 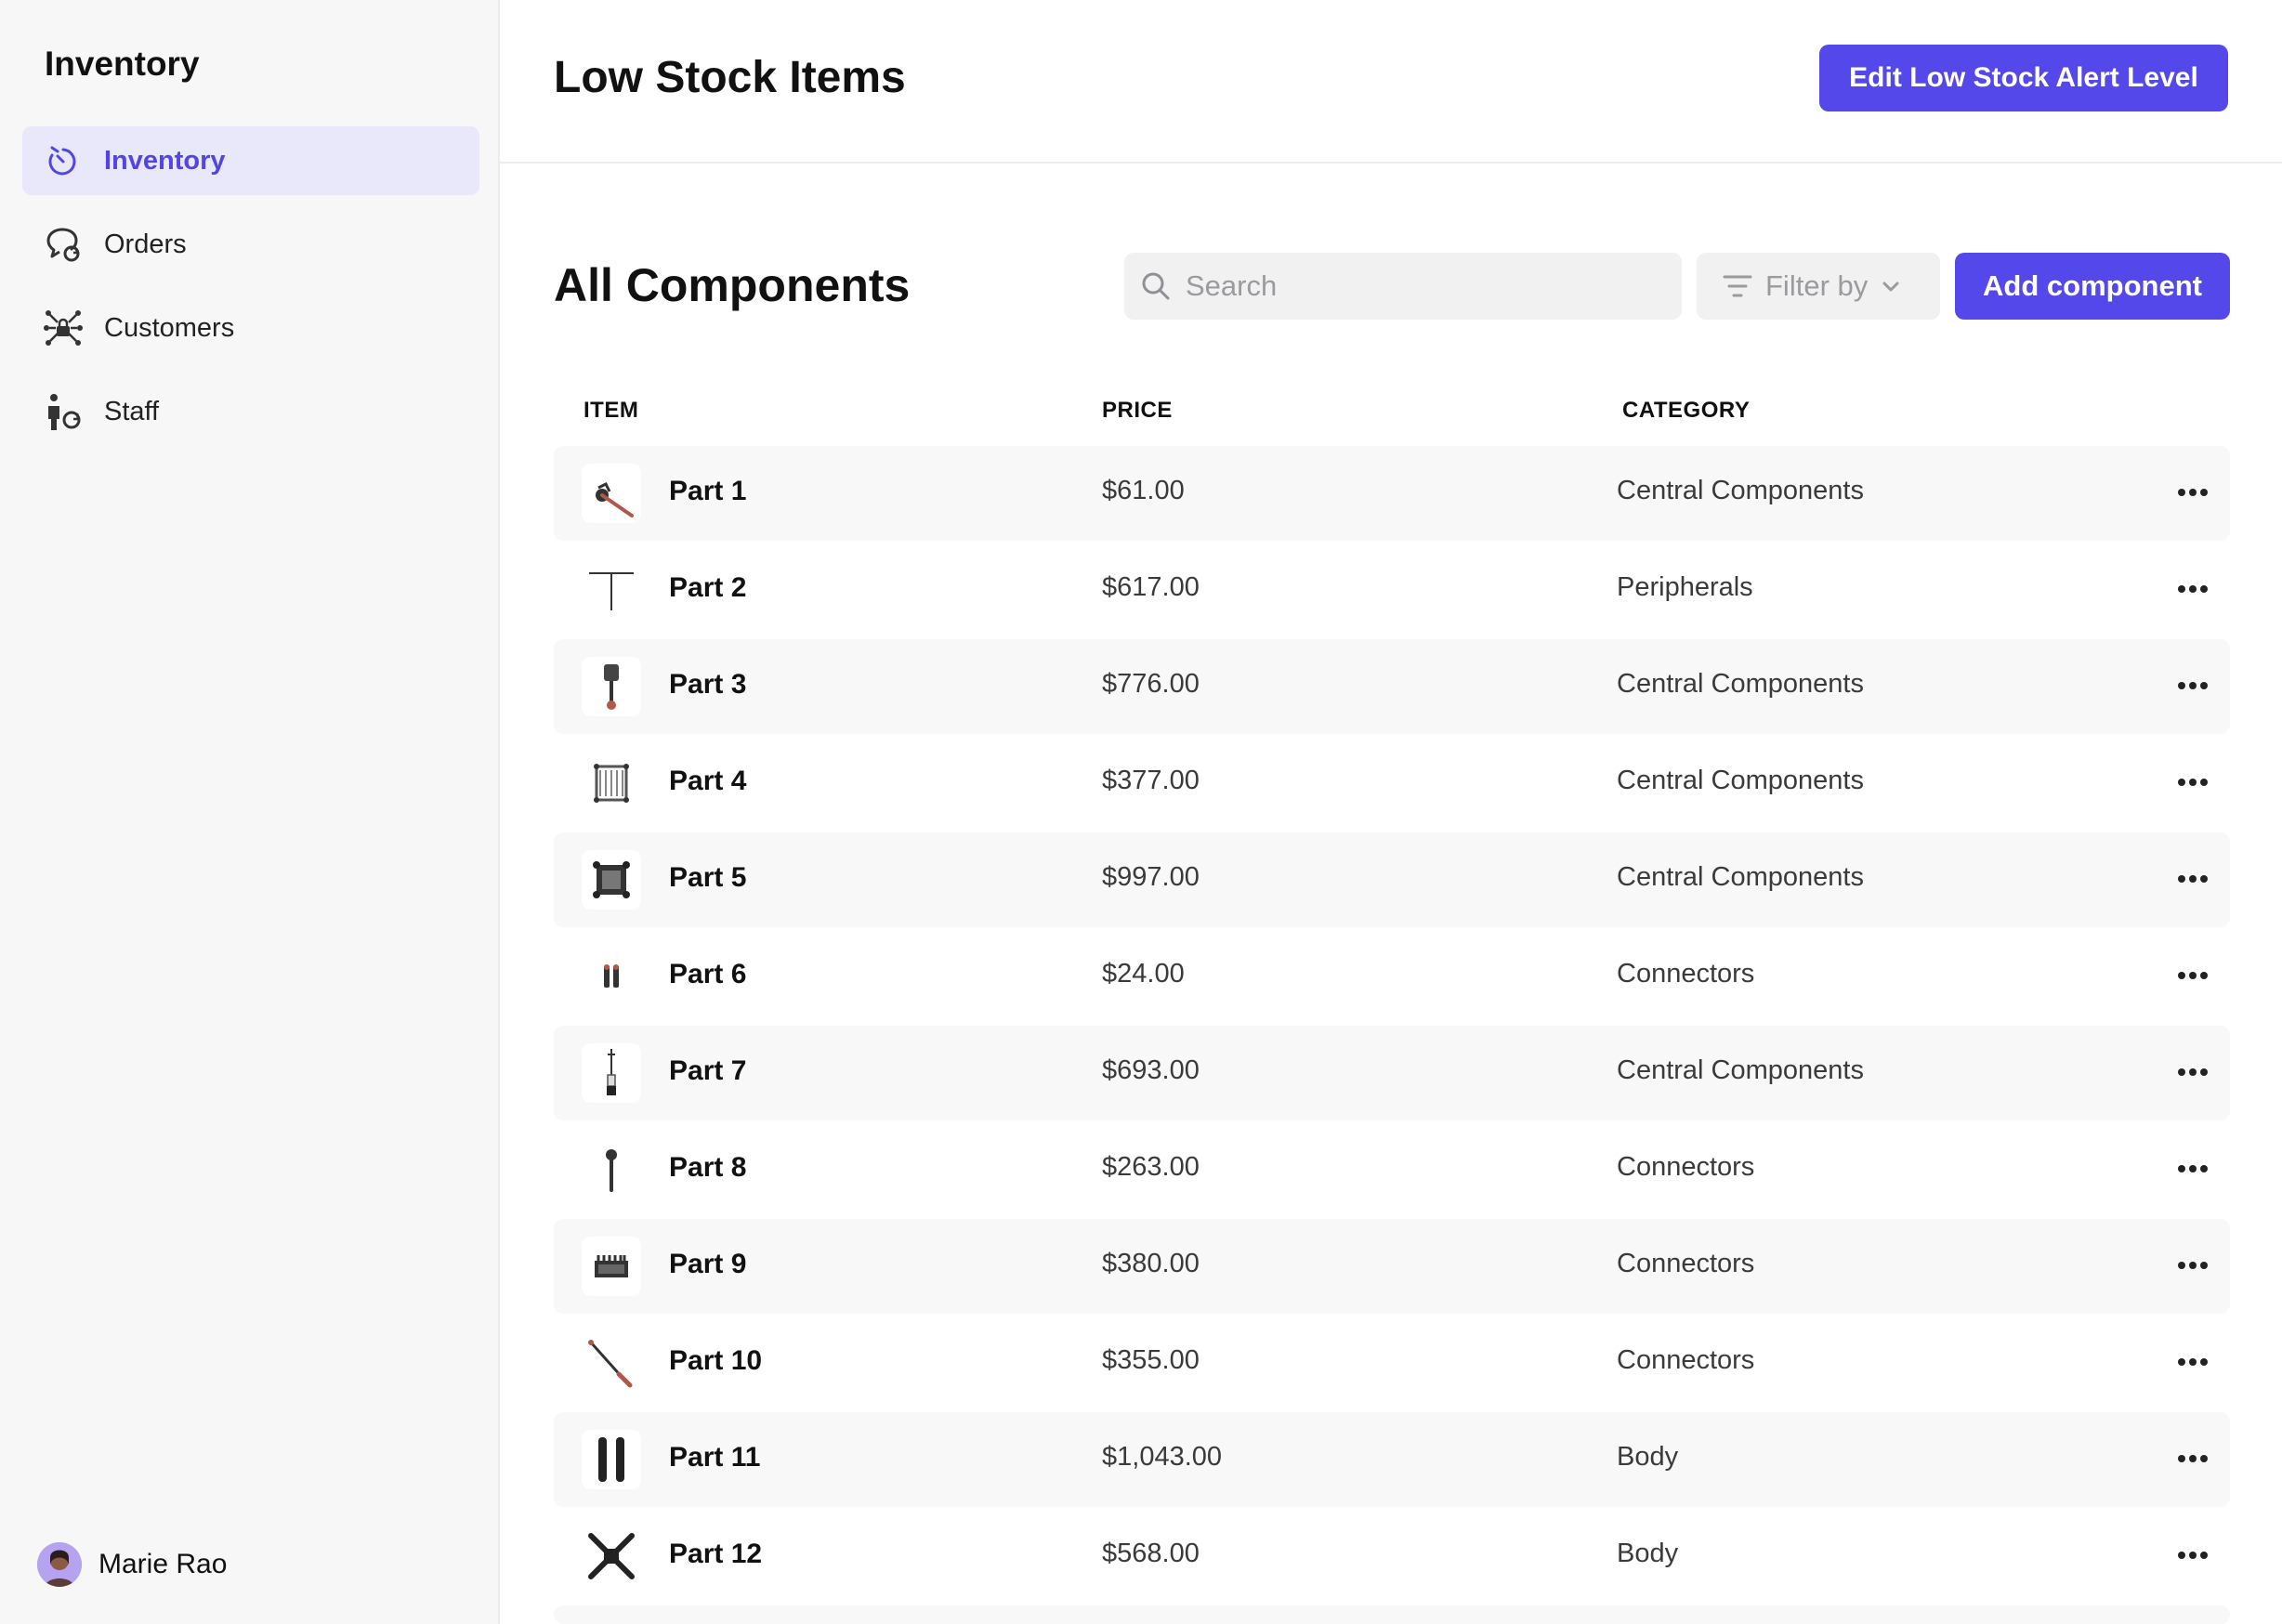 What do you see at coordinates (1392, 1170) in the screenshot?
I see `table-row: Part 8 $263.00 Connectors` at bounding box center [1392, 1170].